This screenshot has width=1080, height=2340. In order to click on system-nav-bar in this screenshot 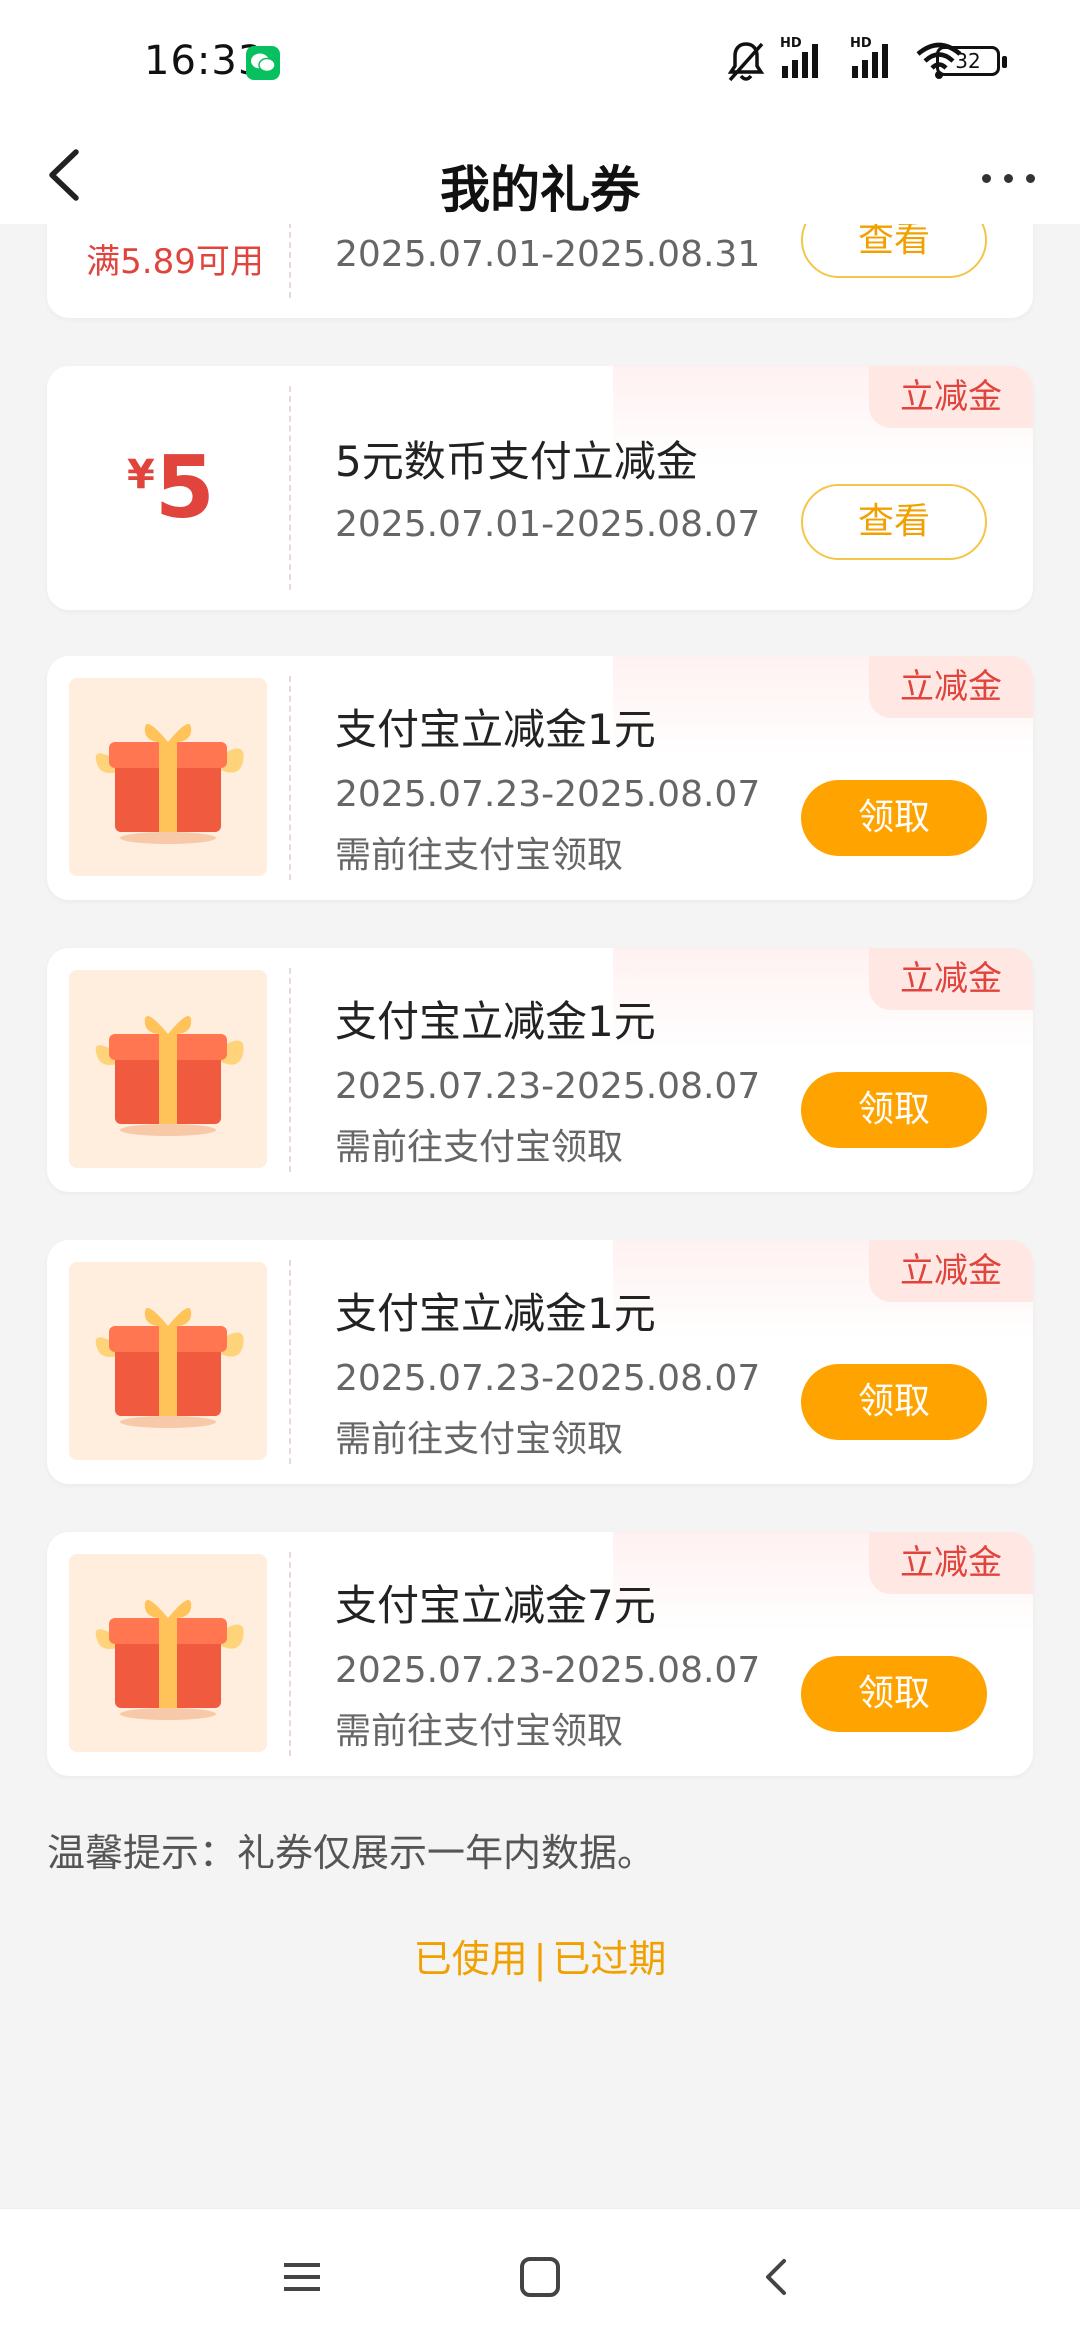, I will do `click(540, 2274)`.